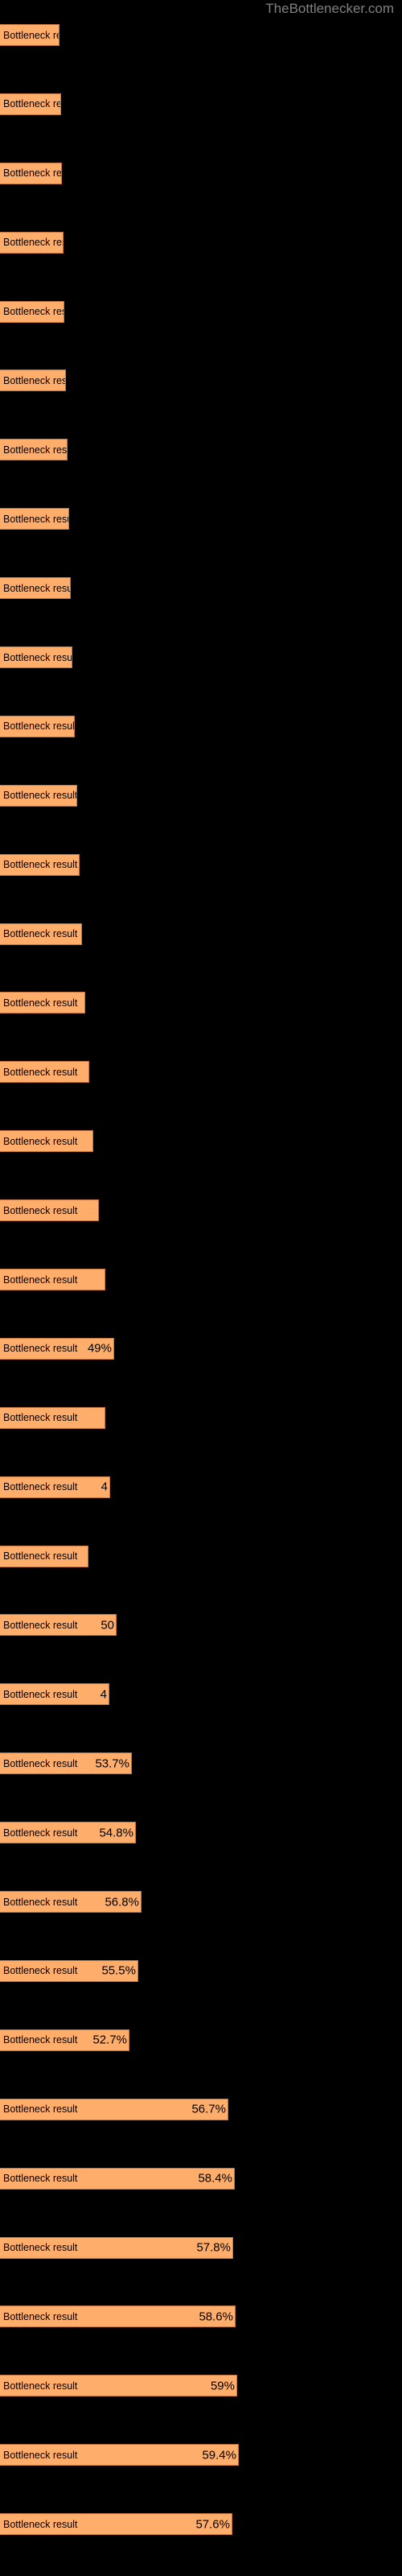 This screenshot has height=2576, width=402. I want to click on bar: Bottleneck result 57.8%, so click(116, 2247).